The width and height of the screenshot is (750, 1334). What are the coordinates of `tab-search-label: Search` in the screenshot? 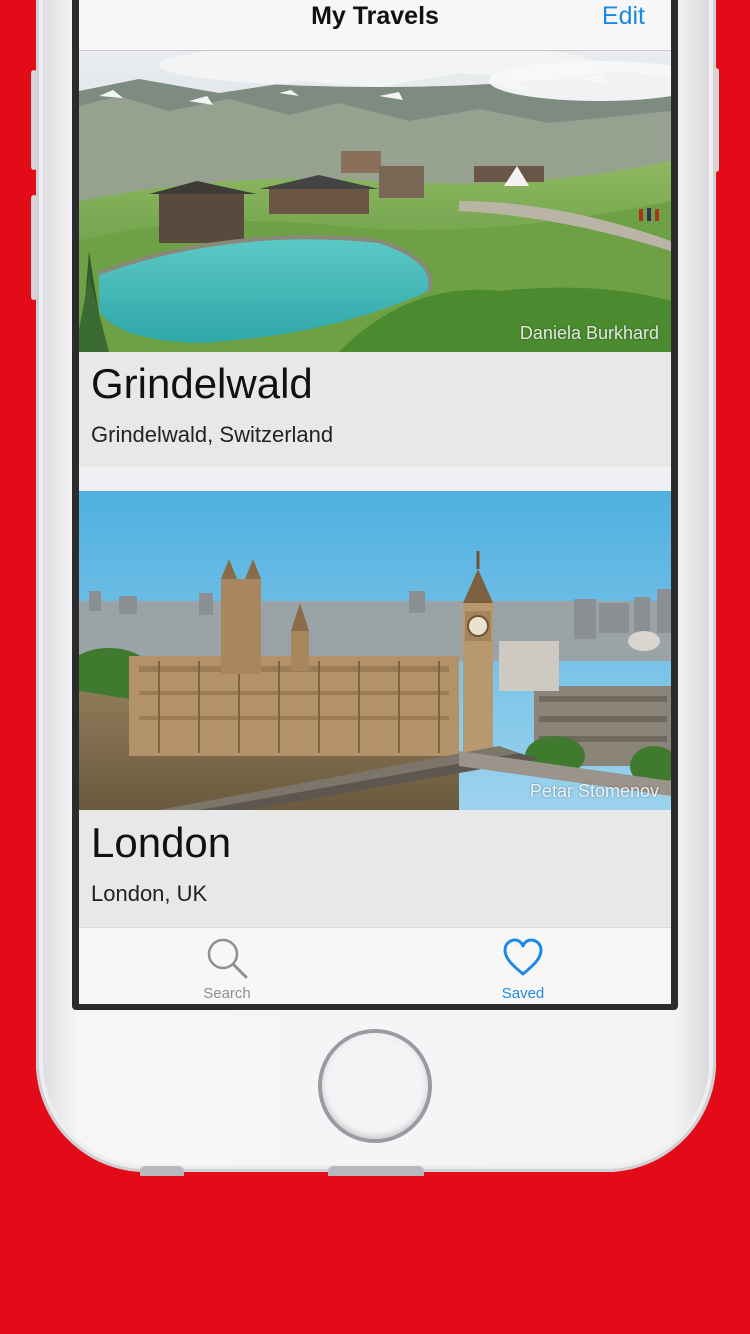 It's located at (227, 993).